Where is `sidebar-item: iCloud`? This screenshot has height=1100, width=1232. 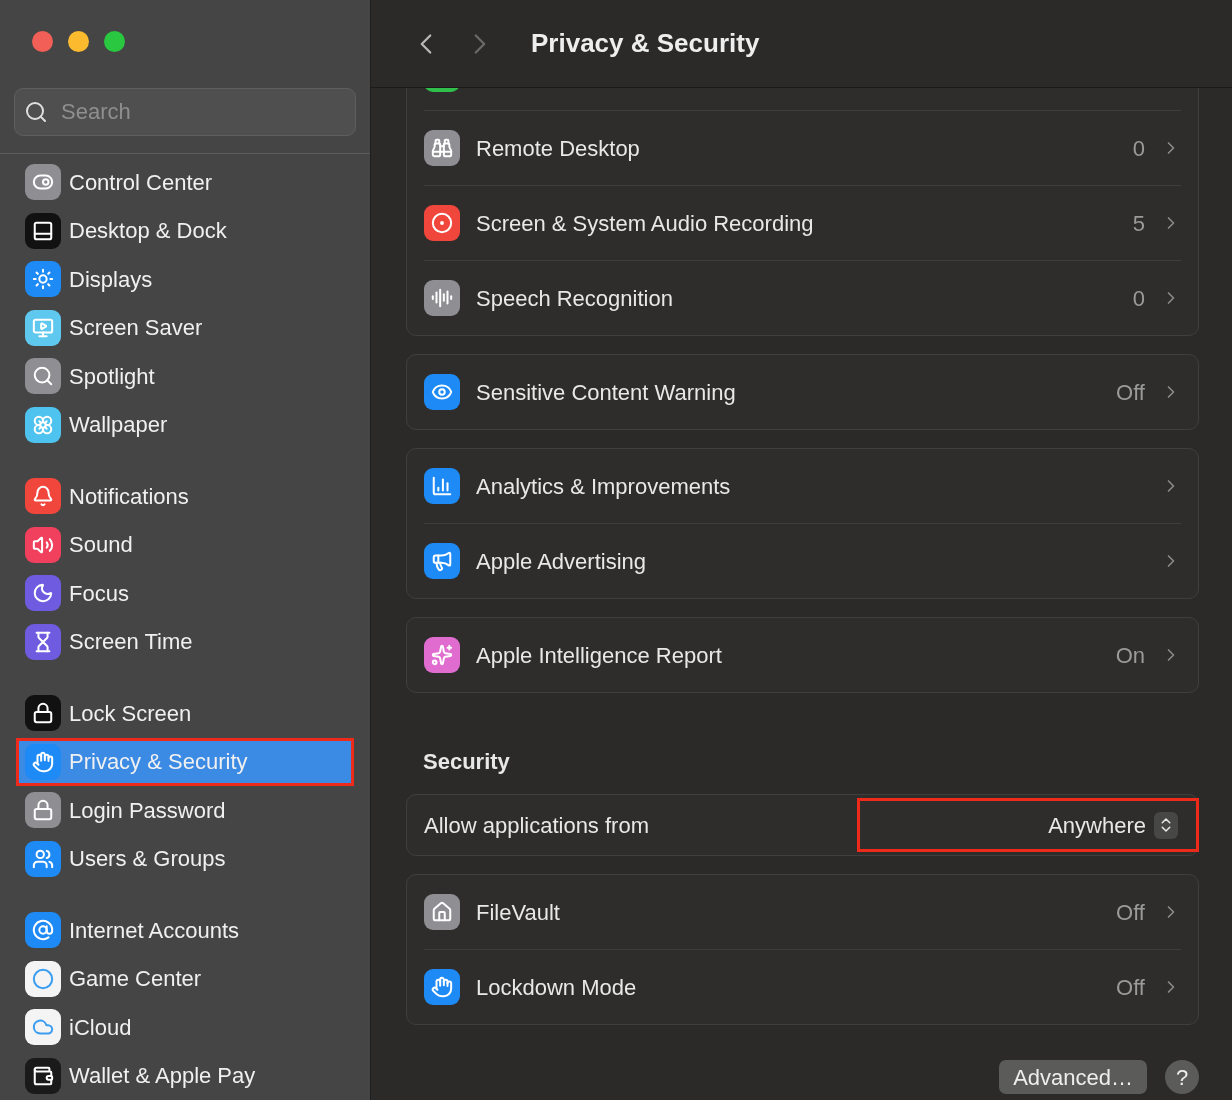
sidebar-item: iCloud is located at coordinates (185, 1027).